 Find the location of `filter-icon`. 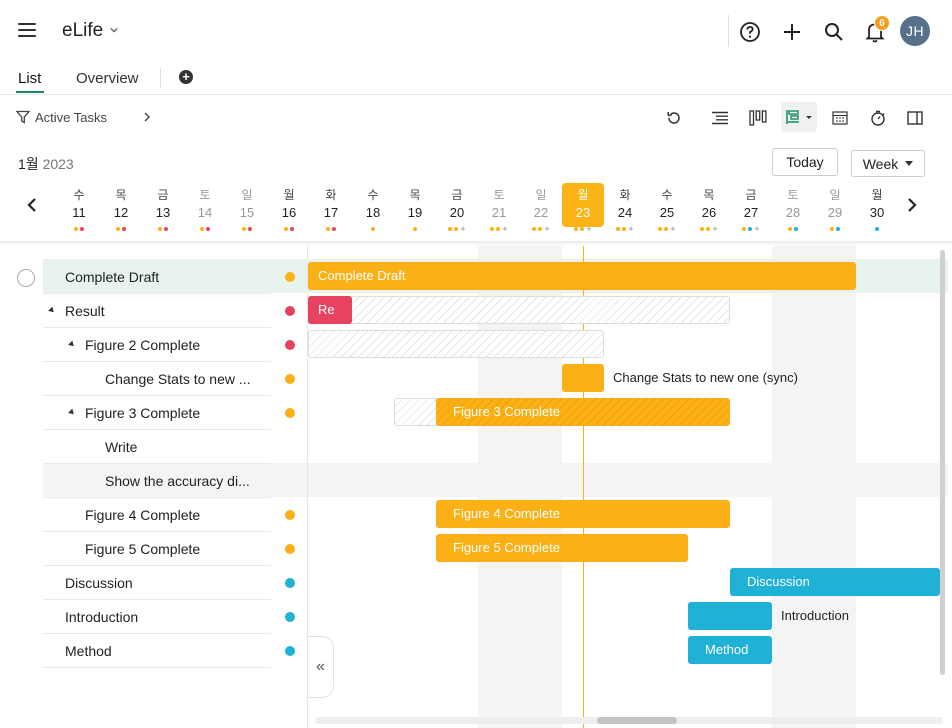

filter-icon is located at coordinates (23, 117).